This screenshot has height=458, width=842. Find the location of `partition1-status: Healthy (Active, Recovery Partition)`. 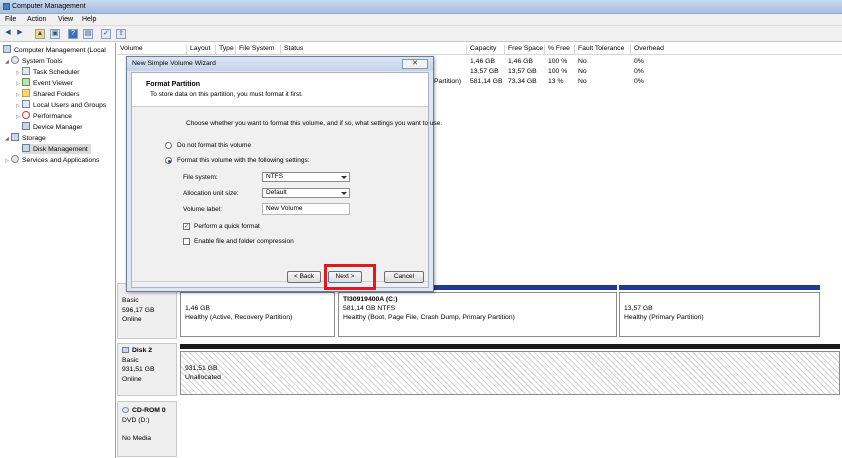

partition1-status: Healthy (Active, Recovery Partition) is located at coordinates (239, 317).